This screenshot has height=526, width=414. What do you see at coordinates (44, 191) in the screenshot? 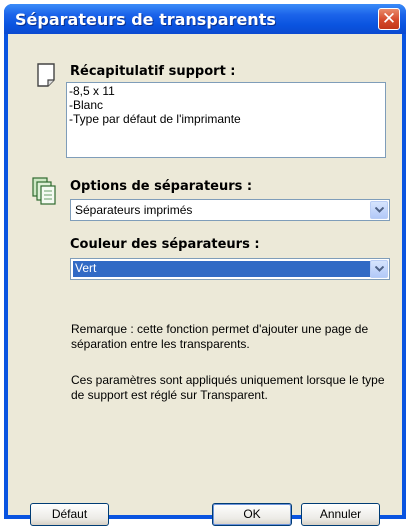
I see `sheets-icon` at bounding box center [44, 191].